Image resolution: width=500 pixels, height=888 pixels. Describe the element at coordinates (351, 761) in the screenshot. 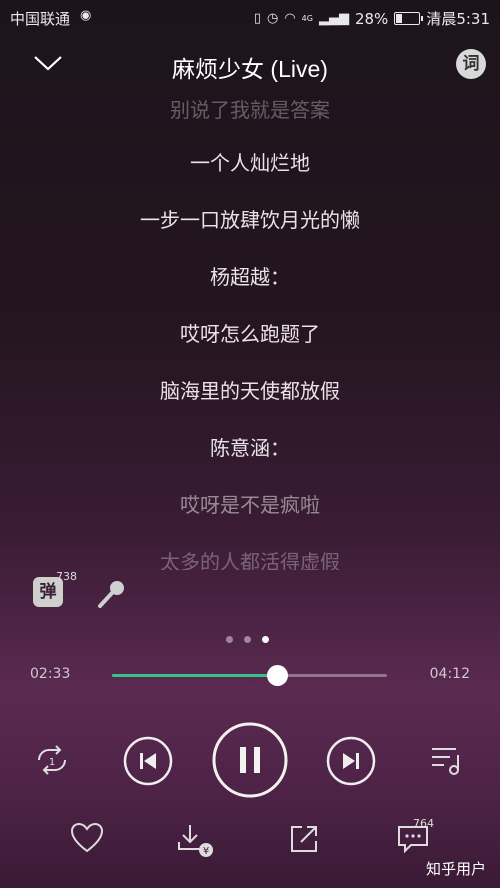

I see `next-track-icon` at that location.